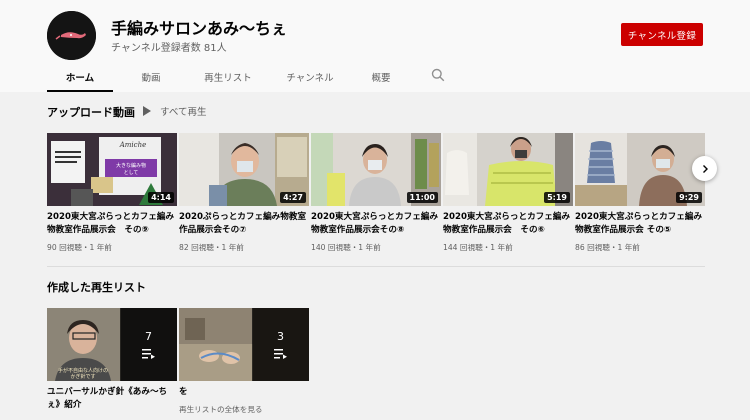 Image resolution: width=750 pixels, height=420 pixels. Describe the element at coordinates (478, 247) in the screenshot. I see `video-meta: 144 回視聴・1 年前` at that location.